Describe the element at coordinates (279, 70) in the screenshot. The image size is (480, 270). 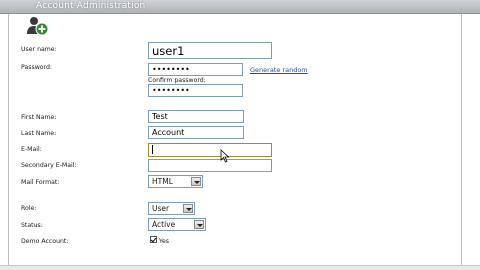
I see `generate-random-link: Generate random` at that location.